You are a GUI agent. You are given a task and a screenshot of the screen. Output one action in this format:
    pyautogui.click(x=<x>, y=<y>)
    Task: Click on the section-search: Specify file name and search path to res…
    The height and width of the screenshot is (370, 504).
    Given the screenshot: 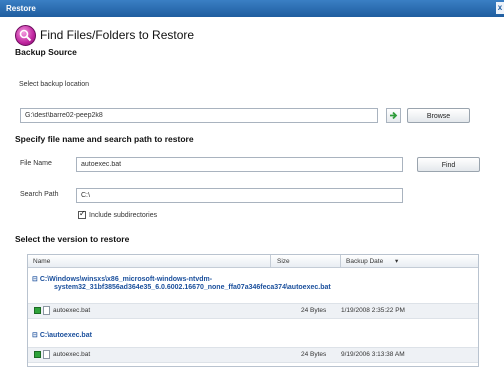 What is the action you would take?
    pyautogui.click(x=104, y=139)
    